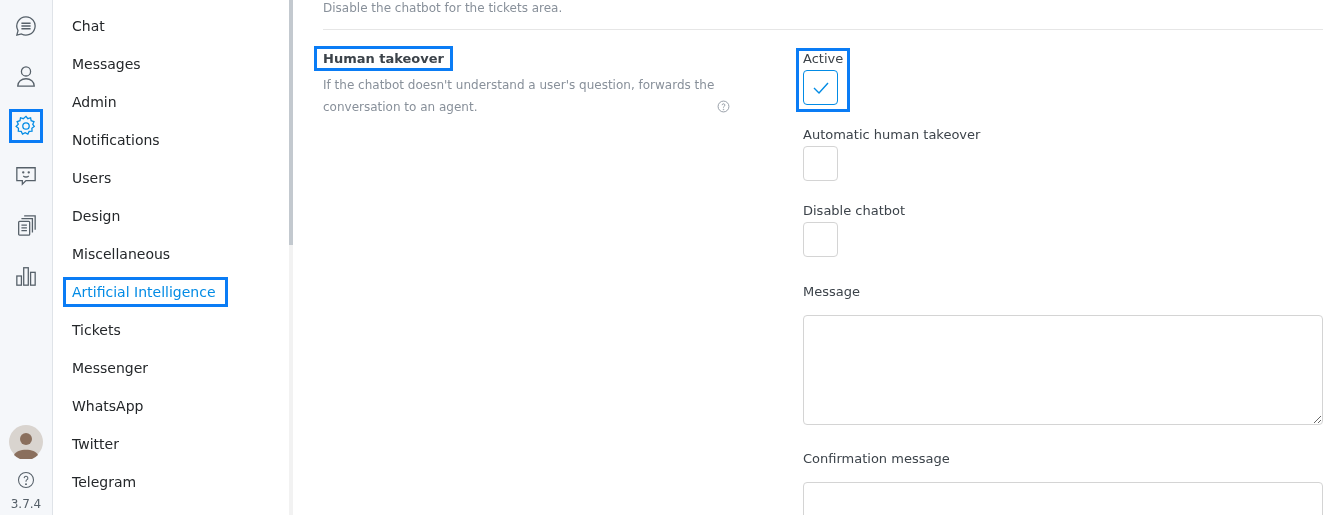 The width and height of the screenshot is (1329, 515). I want to click on version-label: 3.7.4, so click(26, 504).